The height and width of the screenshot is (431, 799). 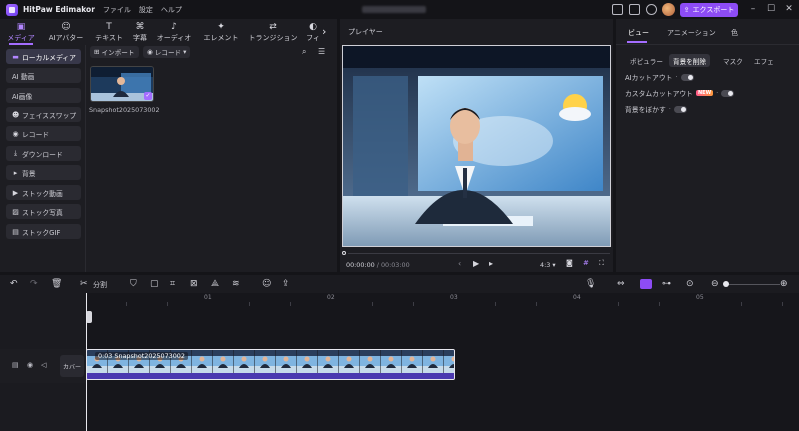 I want to click on menu-file: ファイル, so click(x=117, y=10).